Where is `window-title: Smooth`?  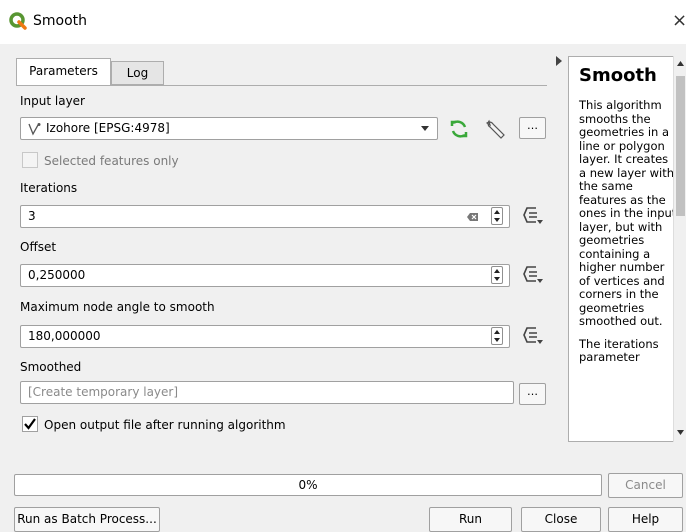 window-title: Smooth is located at coordinates (60, 21).